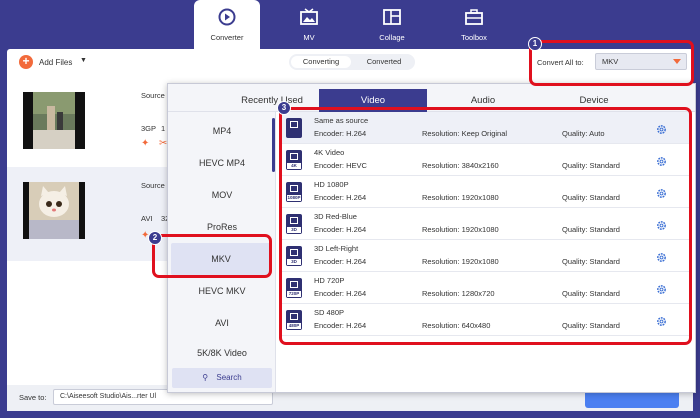 Image resolution: width=700 pixels, height=418 pixels. I want to click on save-to-label: Save to:, so click(33, 397).